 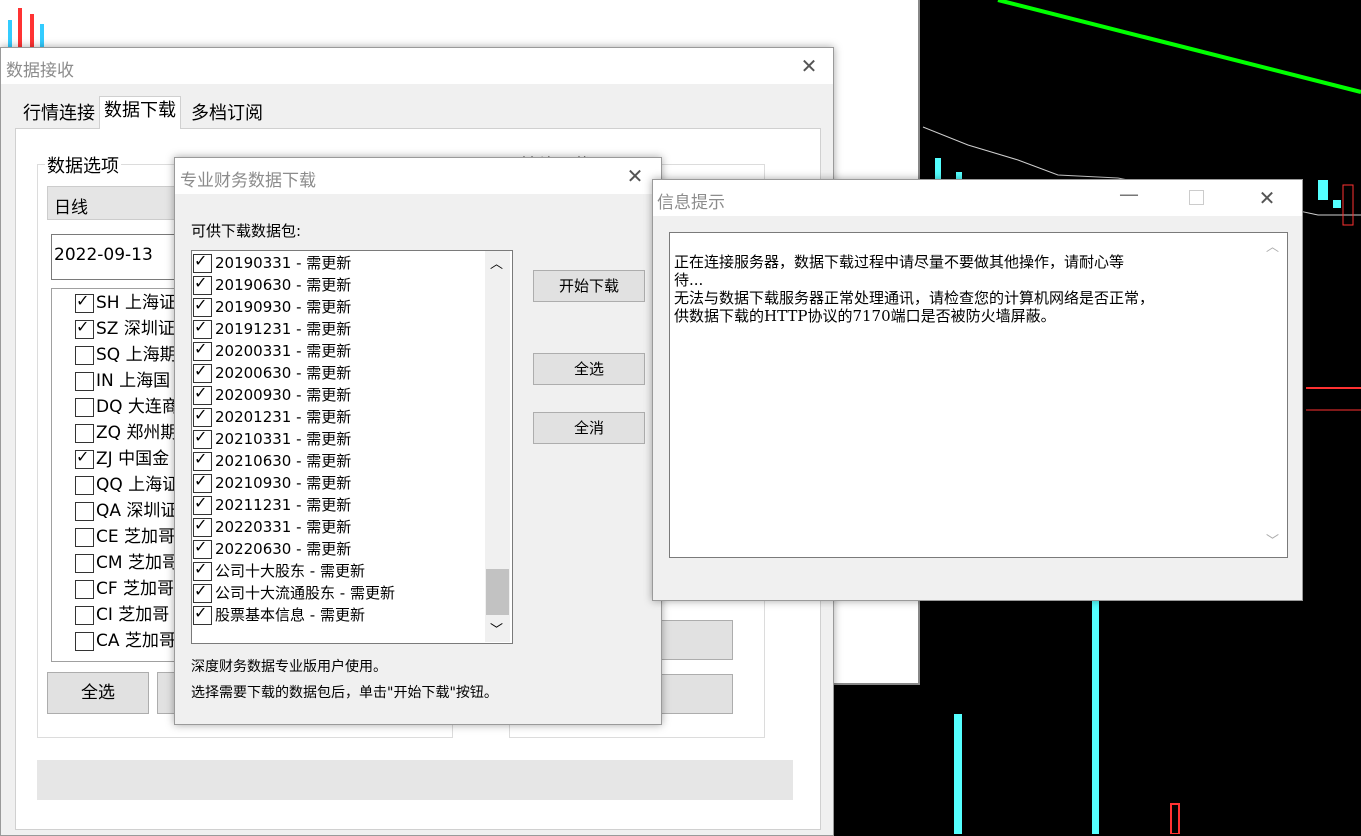 What do you see at coordinates (140, 112) in the screenshot?
I see `tab-data-download: 数据下载` at bounding box center [140, 112].